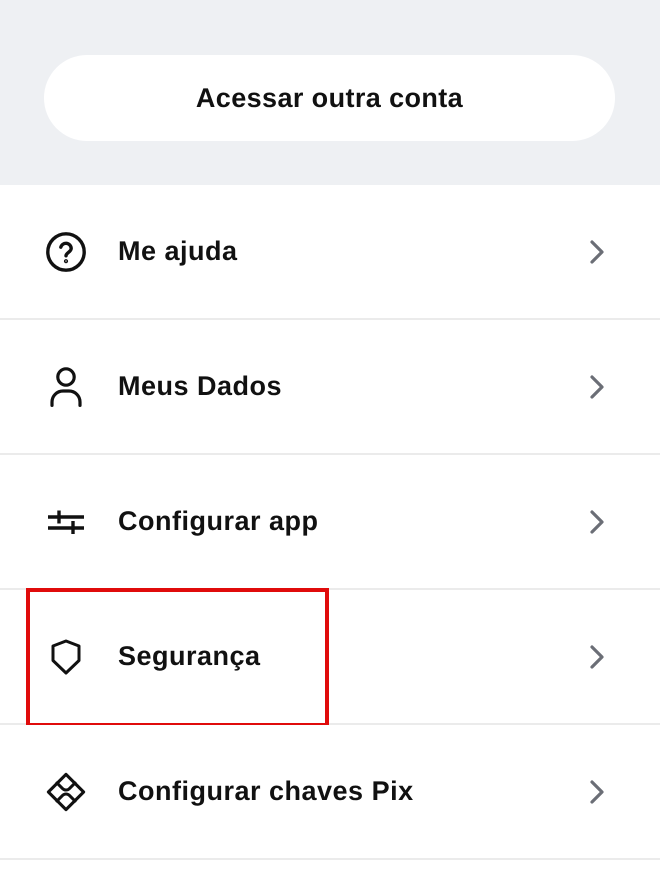 This screenshot has width=660, height=880. What do you see at coordinates (66, 791) in the screenshot?
I see `diamond-logo-icon` at bounding box center [66, 791].